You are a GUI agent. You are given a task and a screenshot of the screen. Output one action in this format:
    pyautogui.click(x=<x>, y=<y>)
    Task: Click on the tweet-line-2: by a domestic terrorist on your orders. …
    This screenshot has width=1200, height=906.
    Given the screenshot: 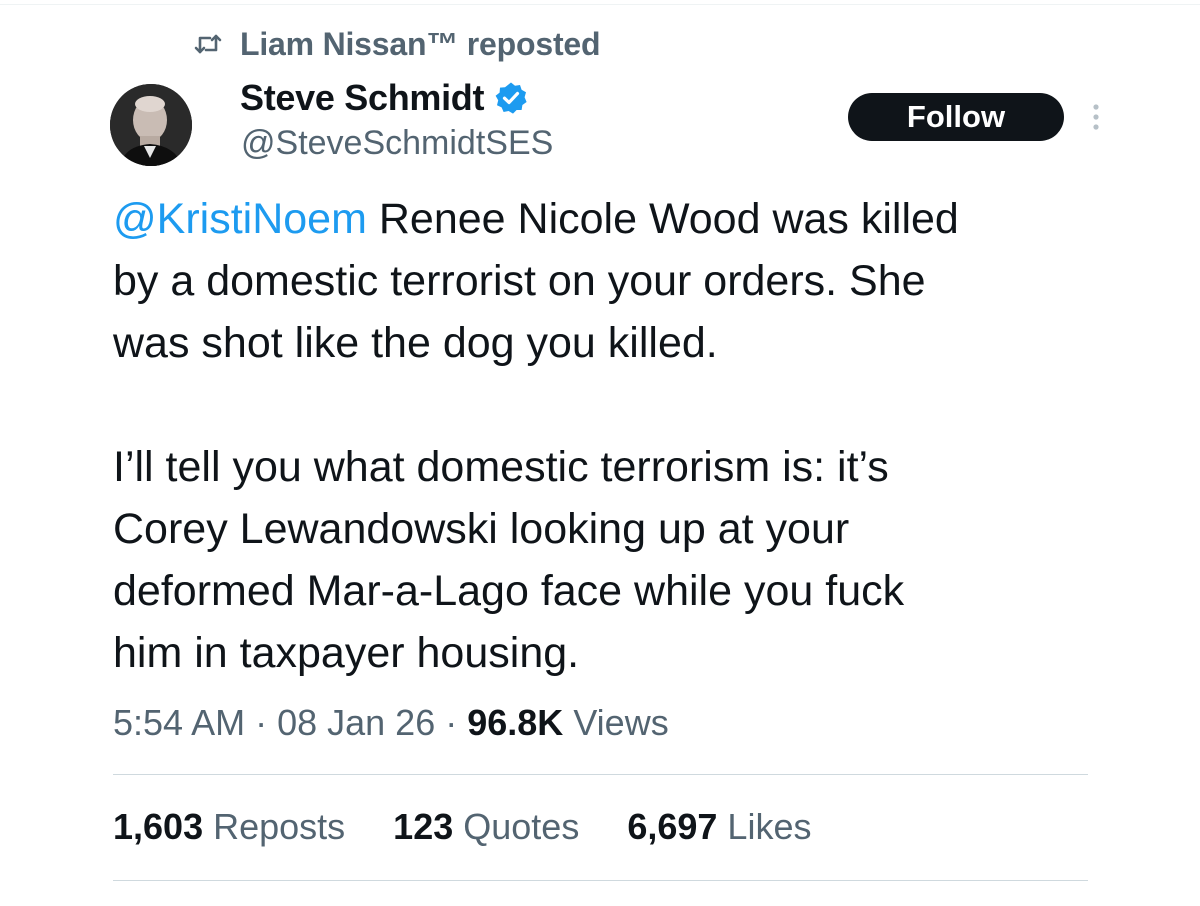 What is the action you would take?
    pyautogui.click(x=519, y=281)
    